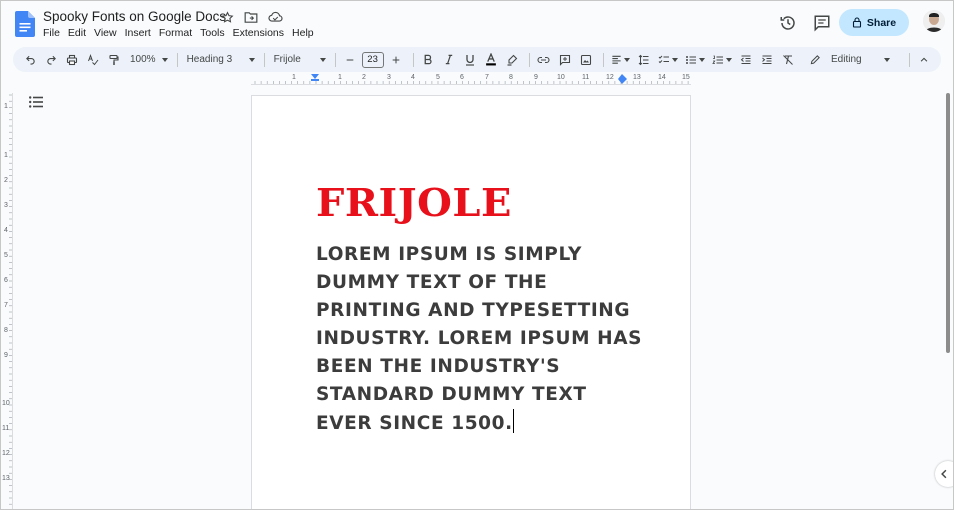 The image size is (954, 510). I want to click on paint-format-icon, so click(114, 59).